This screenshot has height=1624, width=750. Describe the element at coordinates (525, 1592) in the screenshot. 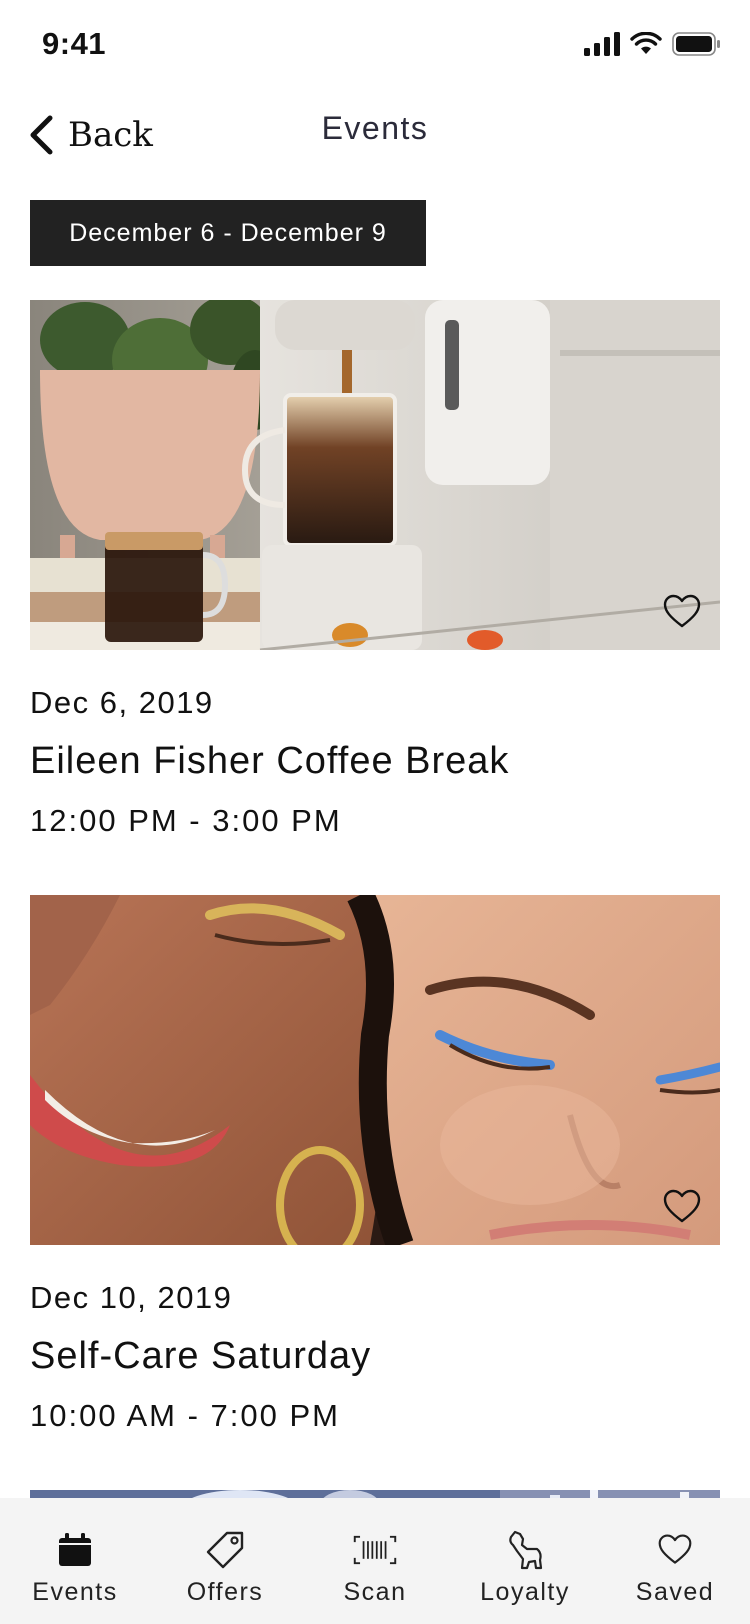

I see `tab-label: Loyalty` at that location.